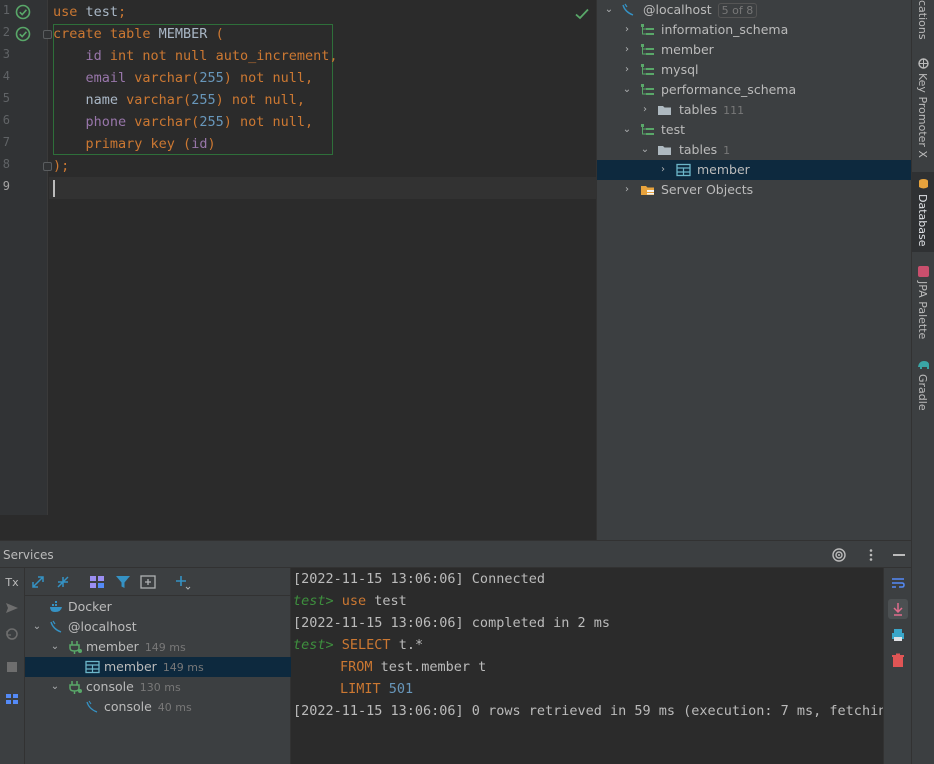 The image size is (934, 764). Describe the element at coordinates (158, 607) in the screenshot. I see `service-node-docker: Docker` at that location.